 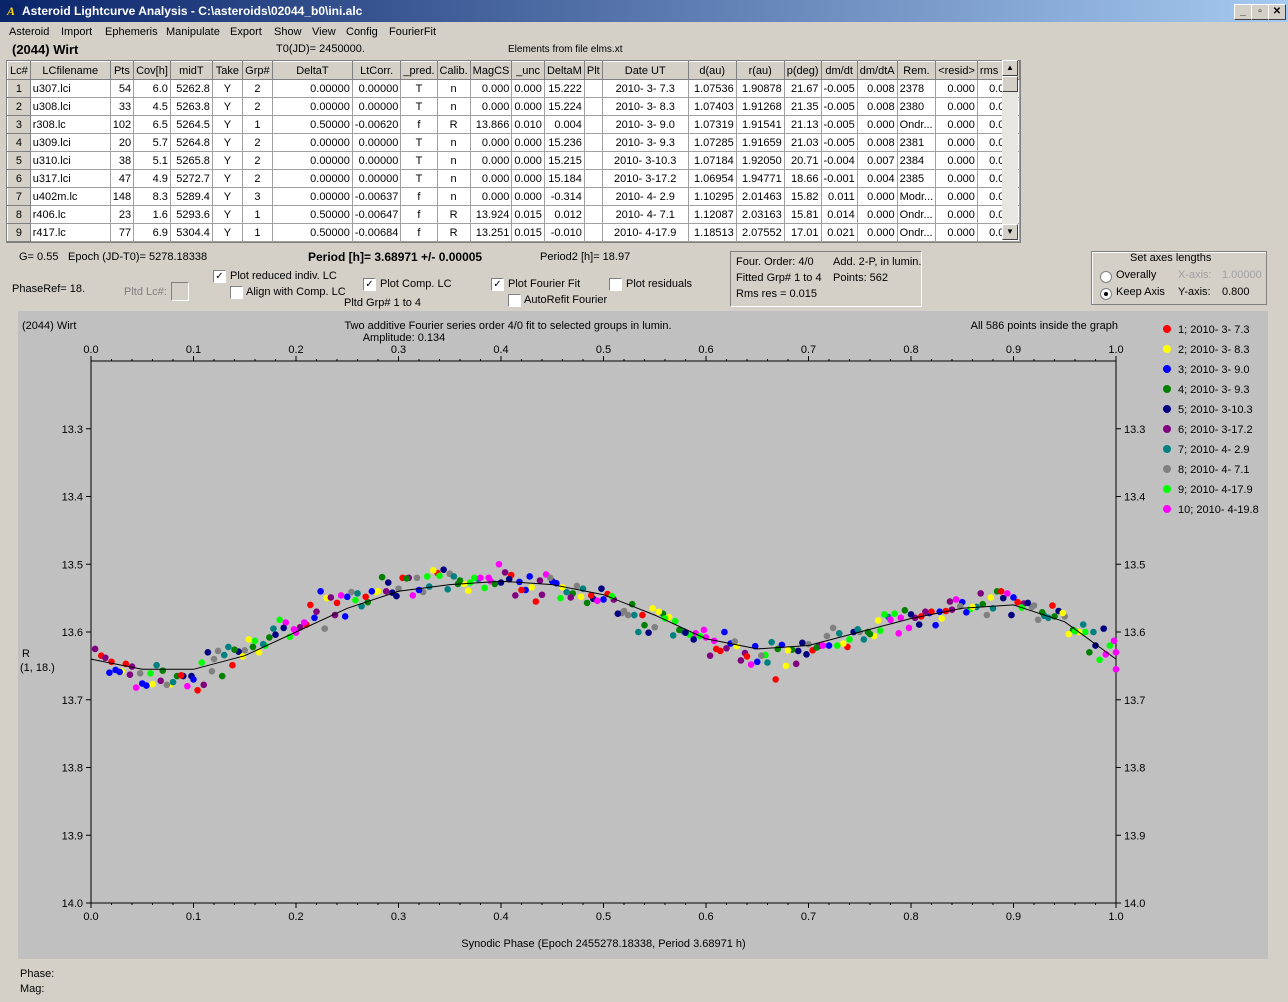 I want to click on row-number: 4, so click(x=19, y=142).